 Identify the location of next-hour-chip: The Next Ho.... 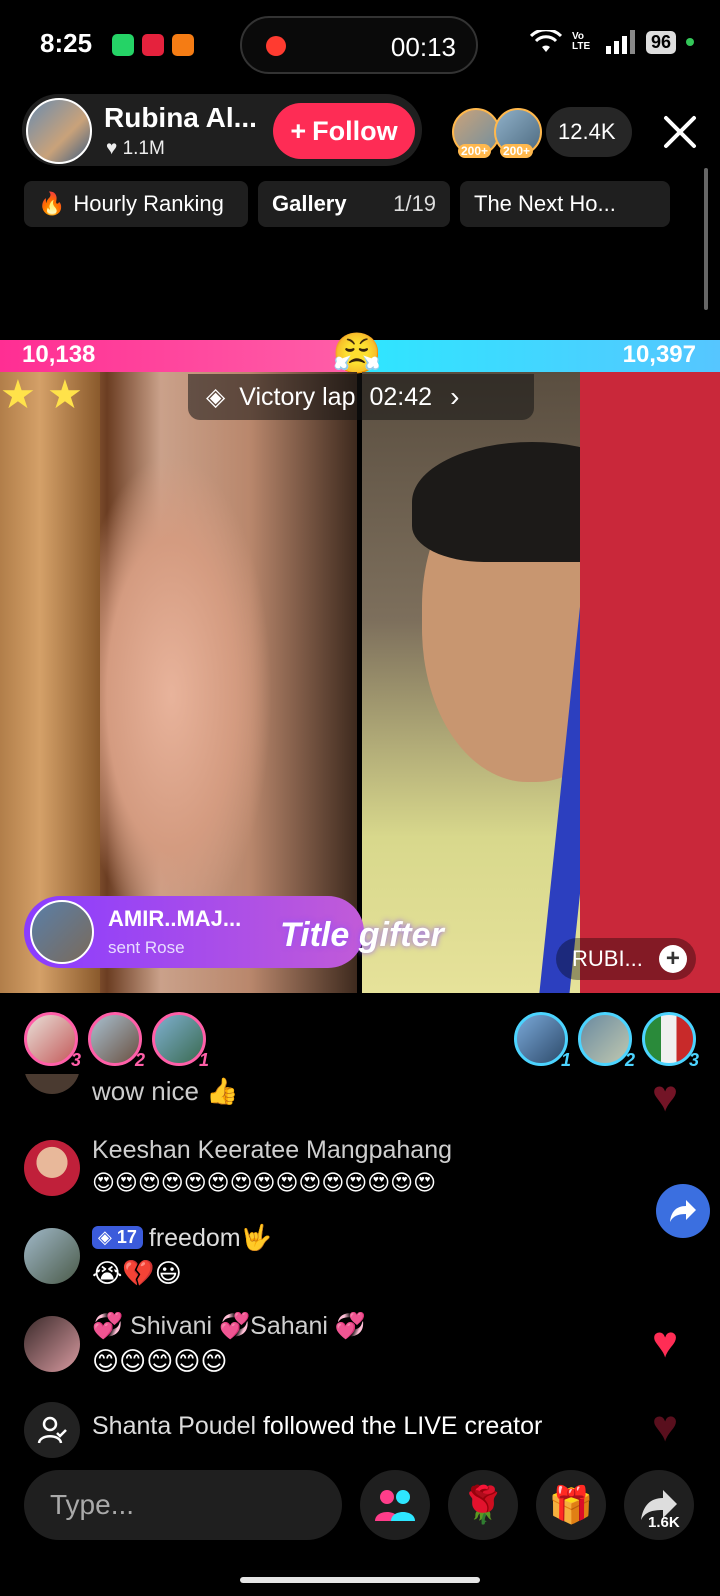
(565, 204).